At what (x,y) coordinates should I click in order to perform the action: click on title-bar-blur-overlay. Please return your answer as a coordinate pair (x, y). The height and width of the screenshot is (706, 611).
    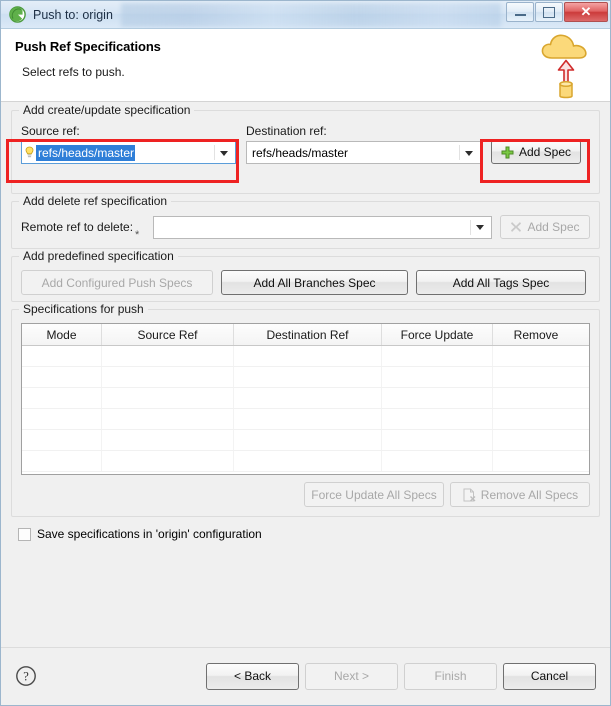
    Looking at the image, I should click on (311, 15).